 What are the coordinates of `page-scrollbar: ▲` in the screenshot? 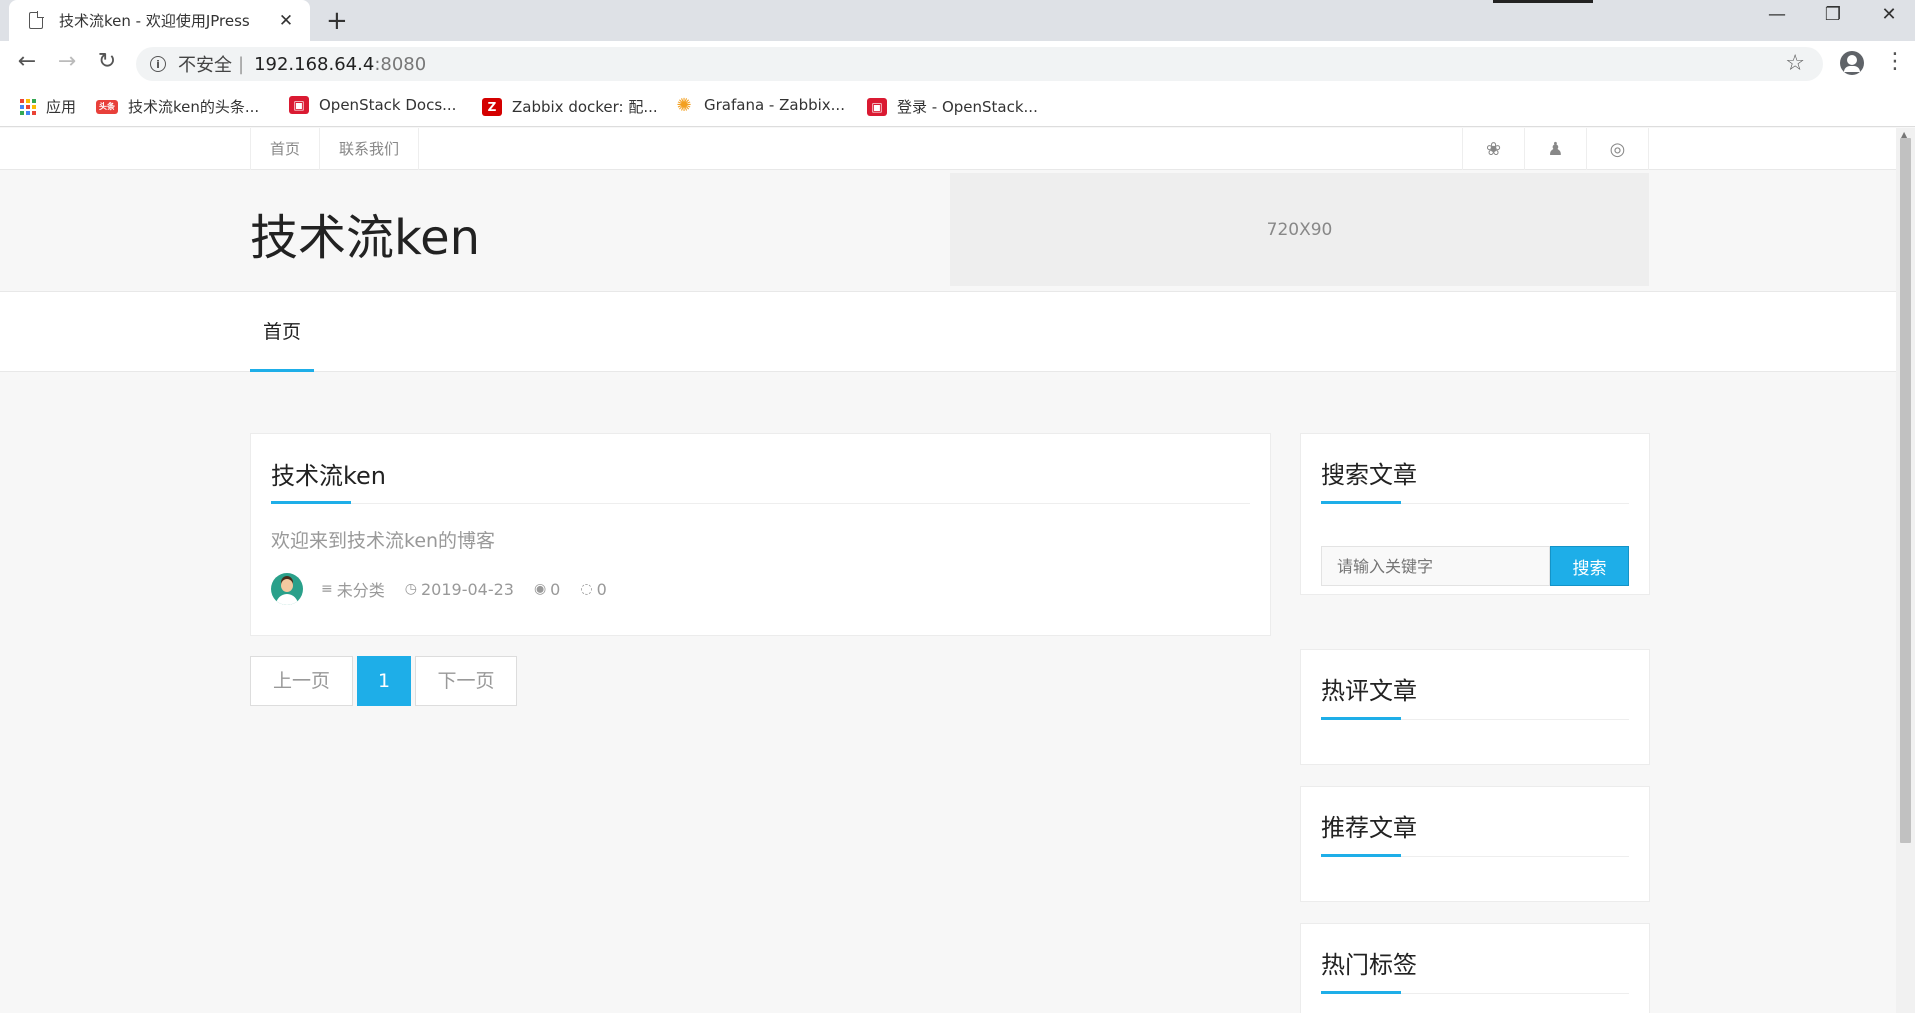 It's located at (1905, 570).